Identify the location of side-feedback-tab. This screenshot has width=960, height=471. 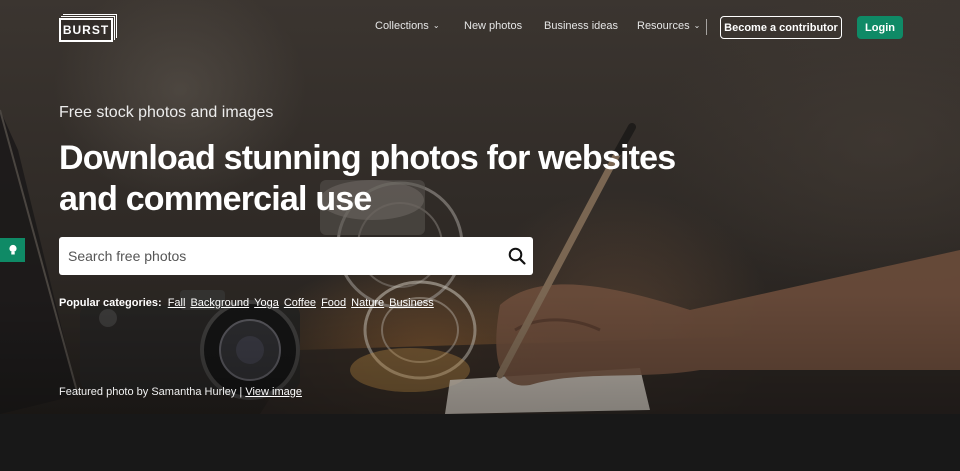
(12, 250).